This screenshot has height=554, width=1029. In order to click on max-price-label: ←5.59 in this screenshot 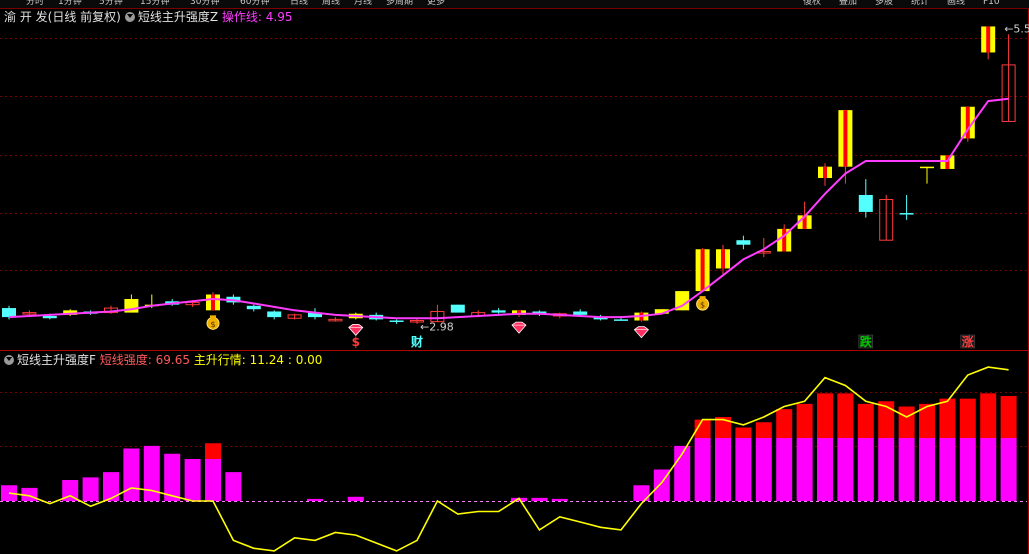, I will do `click(1016, 28)`.